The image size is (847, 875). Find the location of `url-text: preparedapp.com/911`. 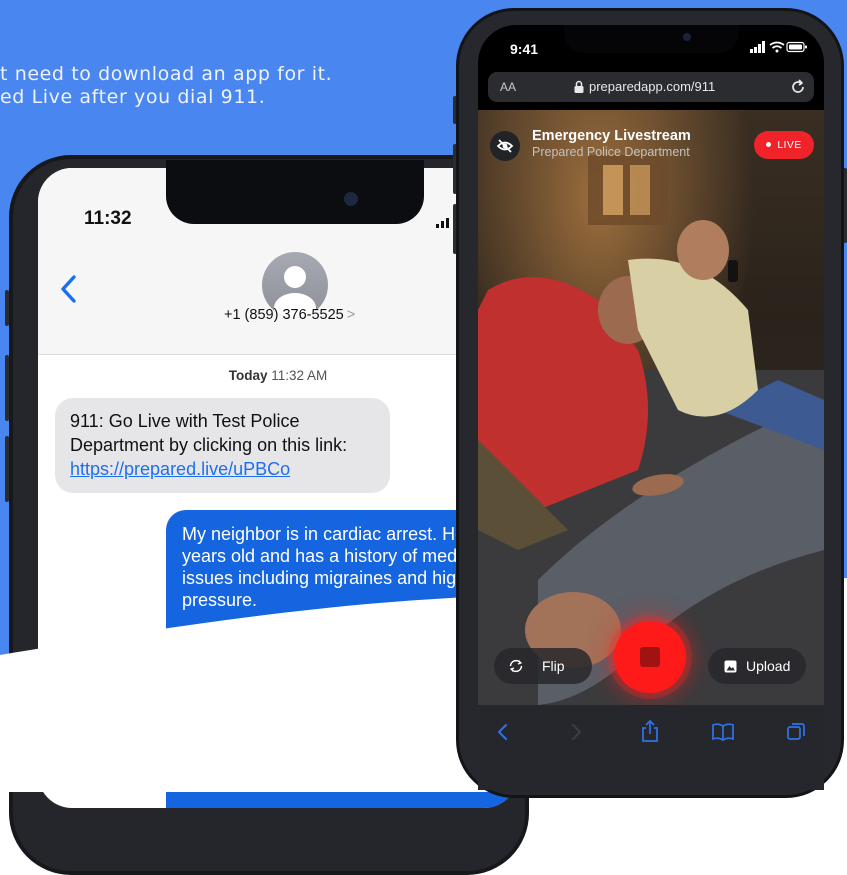

url-text: preparedapp.com/911 is located at coordinates (652, 86).